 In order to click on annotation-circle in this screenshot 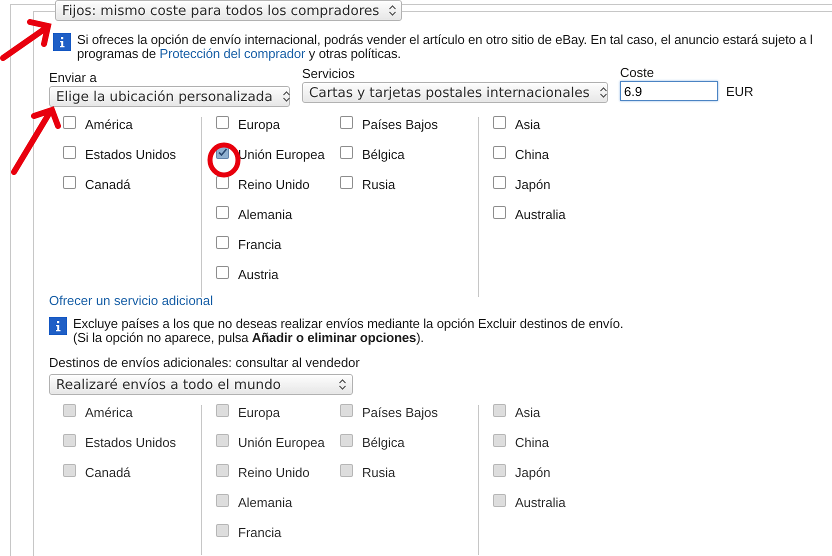, I will do `click(224, 160)`.